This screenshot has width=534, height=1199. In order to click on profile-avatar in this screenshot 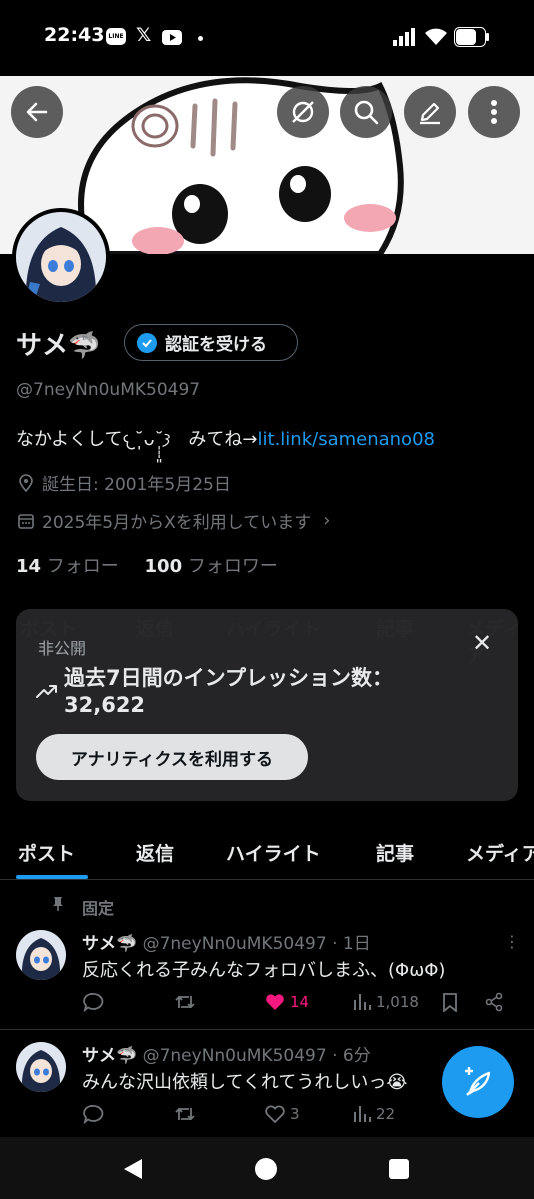, I will do `click(61, 257)`.